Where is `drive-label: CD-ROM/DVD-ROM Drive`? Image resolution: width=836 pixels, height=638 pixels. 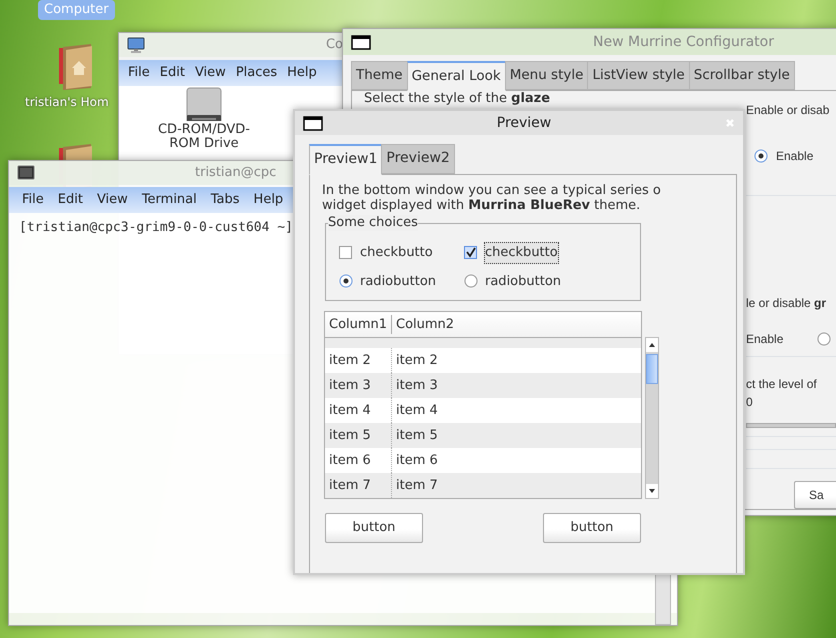
drive-label: CD-ROM/DVD-ROM Drive is located at coordinates (204, 137).